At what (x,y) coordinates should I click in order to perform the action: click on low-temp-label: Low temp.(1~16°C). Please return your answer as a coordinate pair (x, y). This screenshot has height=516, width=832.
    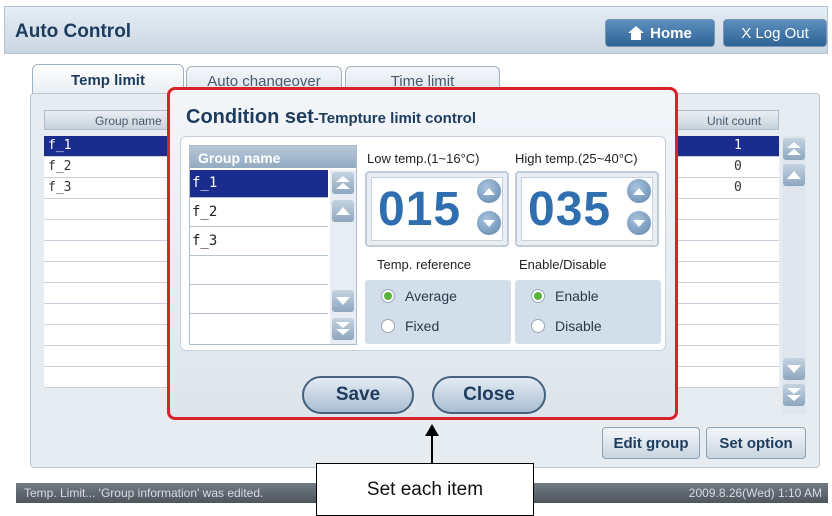
    Looking at the image, I should click on (423, 158).